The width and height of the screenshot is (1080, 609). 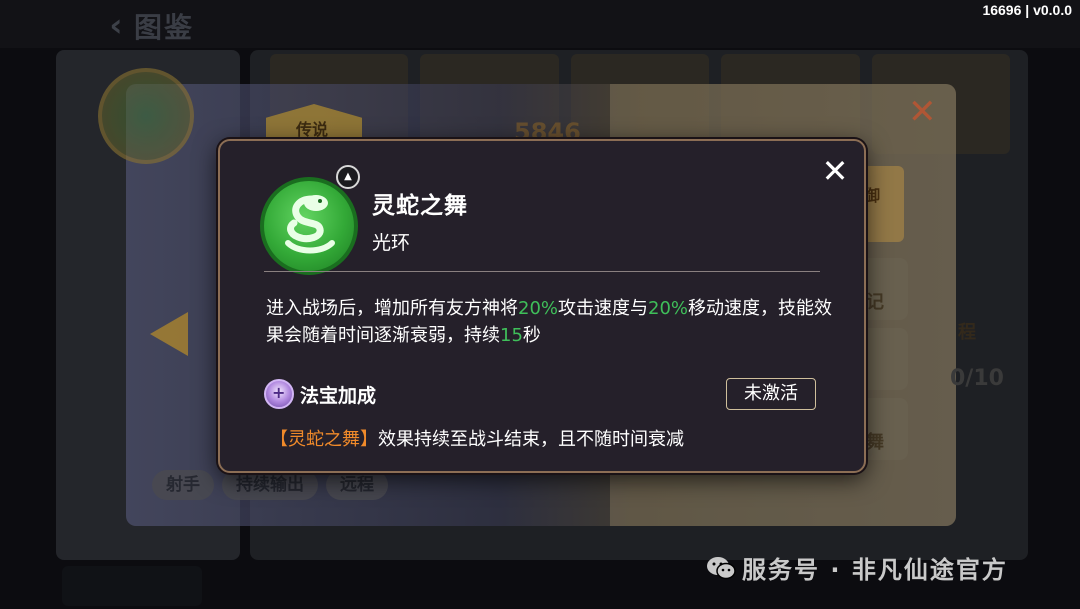 I want to click on watermark: 服务号 · 非凡仙途官方, so click(x=857, y=567).